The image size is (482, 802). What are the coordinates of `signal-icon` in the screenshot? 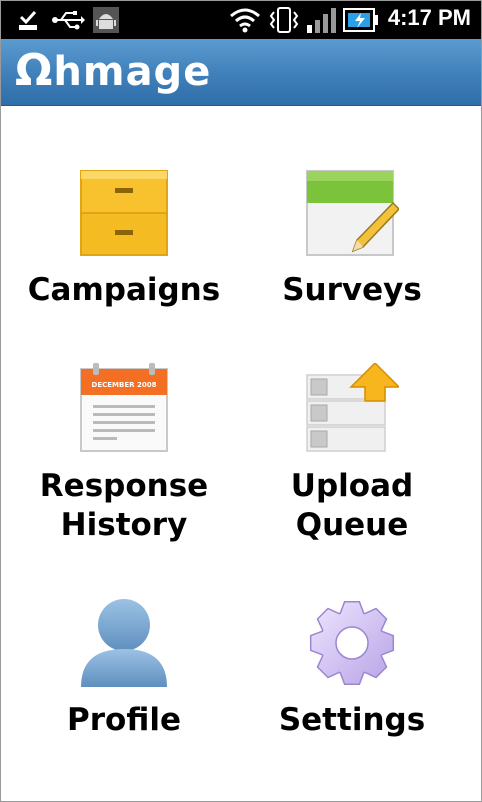 It's located at (321, 20).